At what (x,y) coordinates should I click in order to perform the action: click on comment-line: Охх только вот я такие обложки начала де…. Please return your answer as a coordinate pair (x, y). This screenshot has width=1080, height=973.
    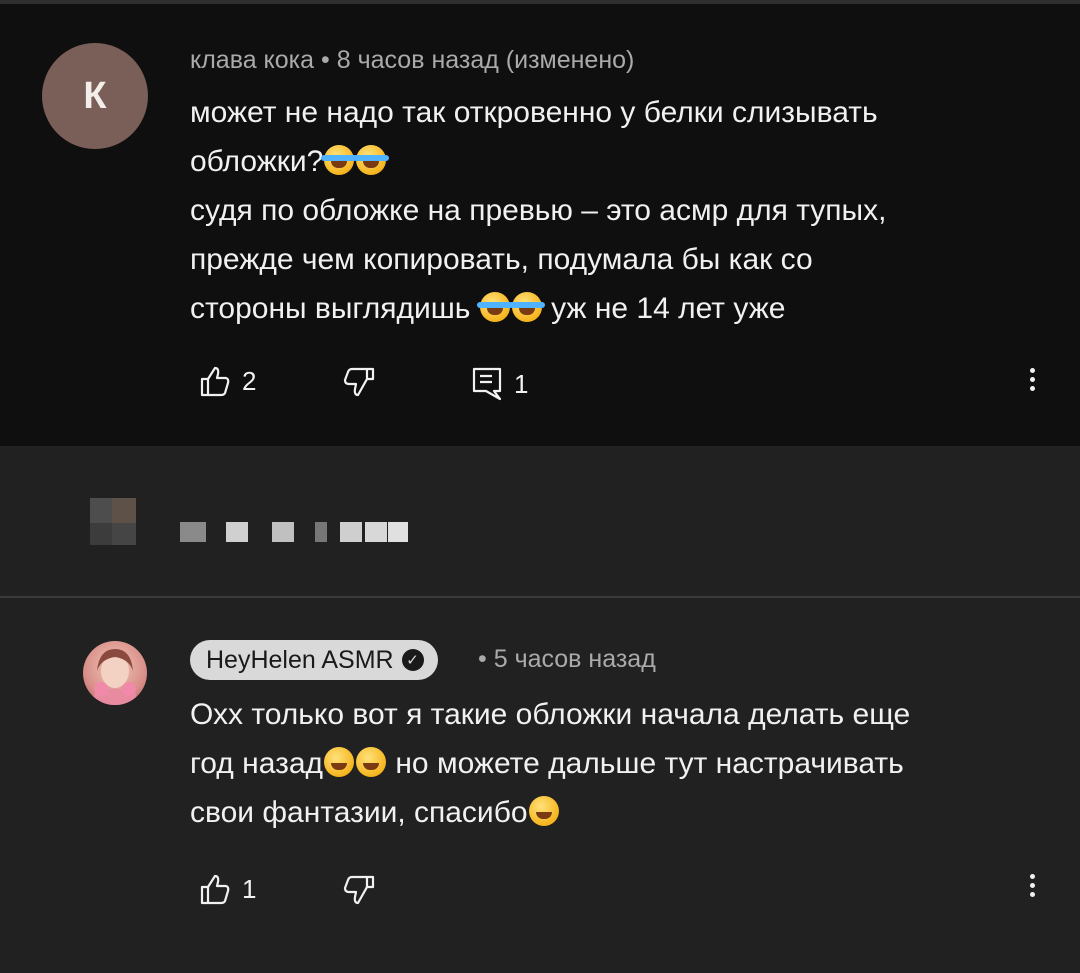
    Looking at the image, I should click on (550, 714).